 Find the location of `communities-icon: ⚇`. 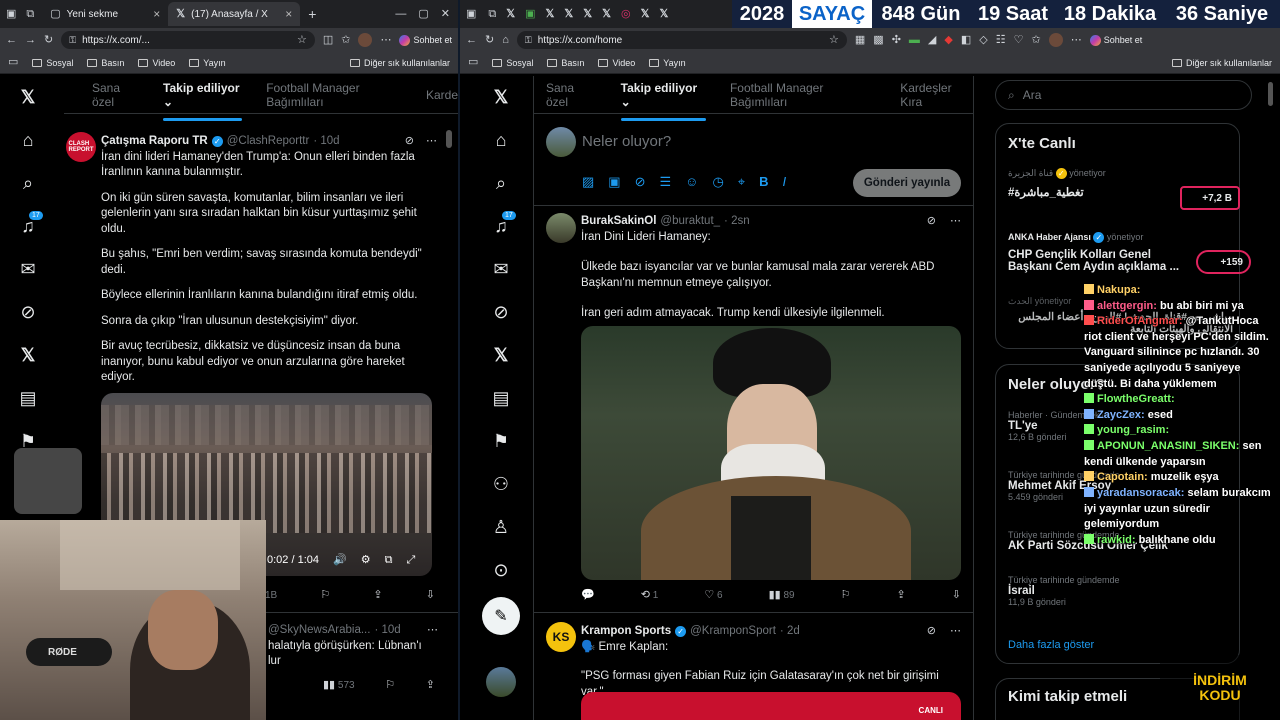

communities-icon: ⚇ is located at coordinates (501, 484).